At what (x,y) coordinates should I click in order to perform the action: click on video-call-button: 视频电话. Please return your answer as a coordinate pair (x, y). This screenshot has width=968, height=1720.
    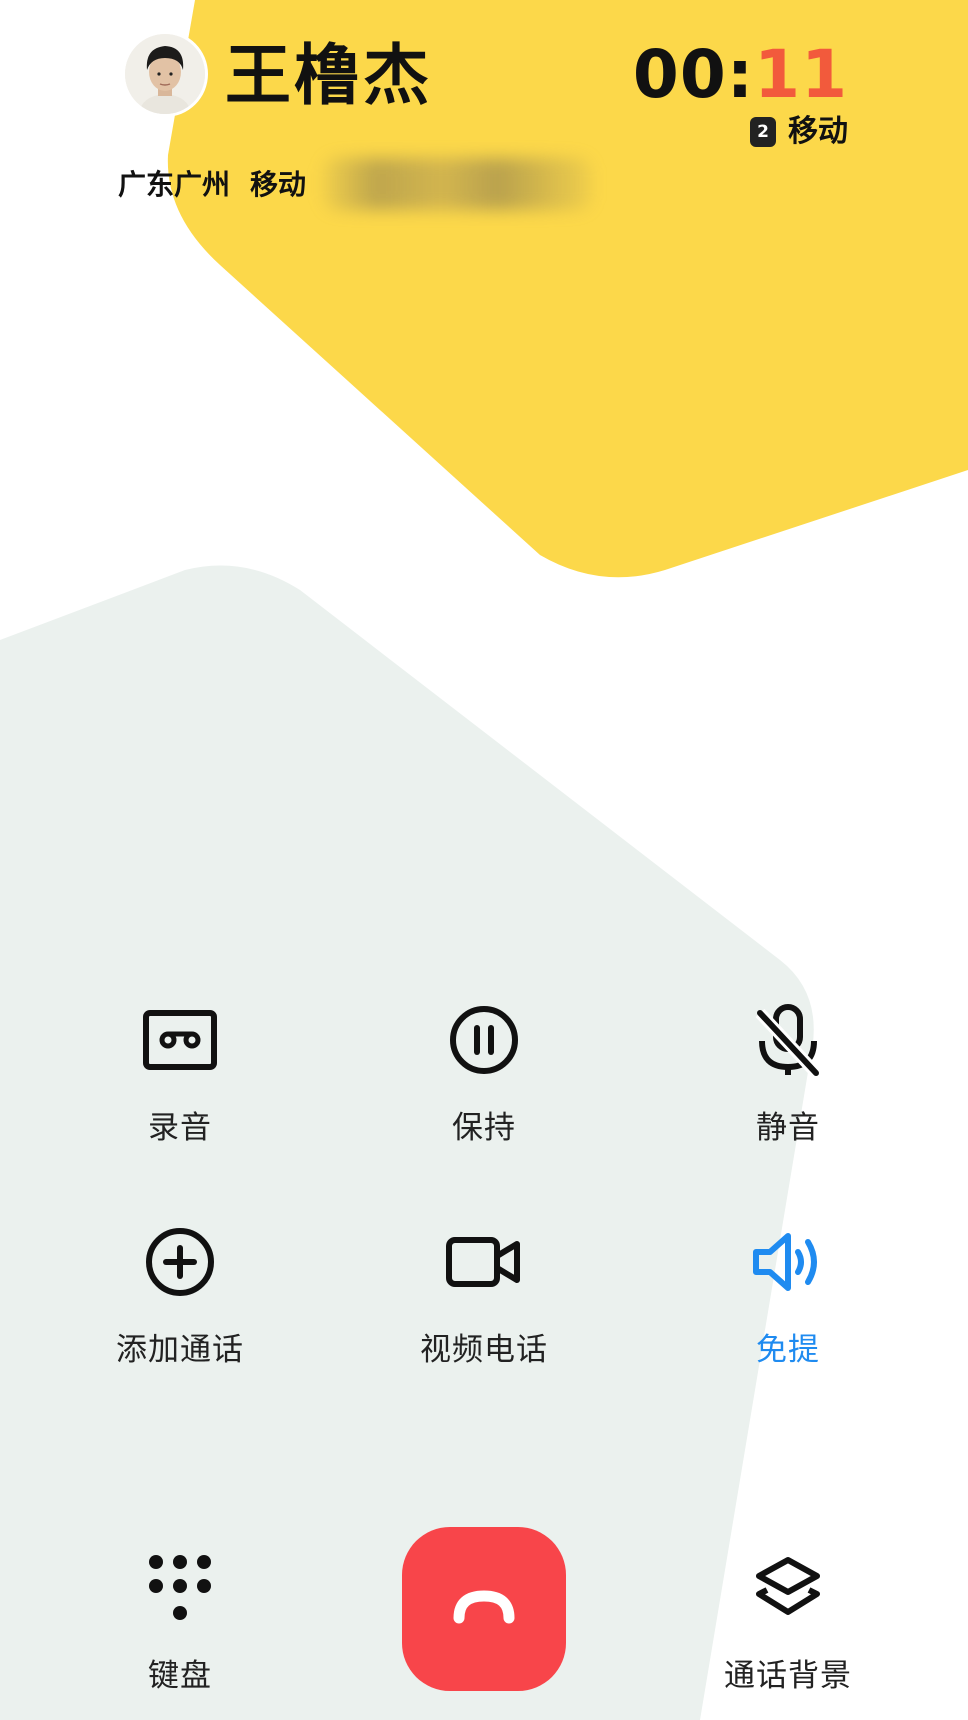
    Looking at the image, I should click on (484, 1296).